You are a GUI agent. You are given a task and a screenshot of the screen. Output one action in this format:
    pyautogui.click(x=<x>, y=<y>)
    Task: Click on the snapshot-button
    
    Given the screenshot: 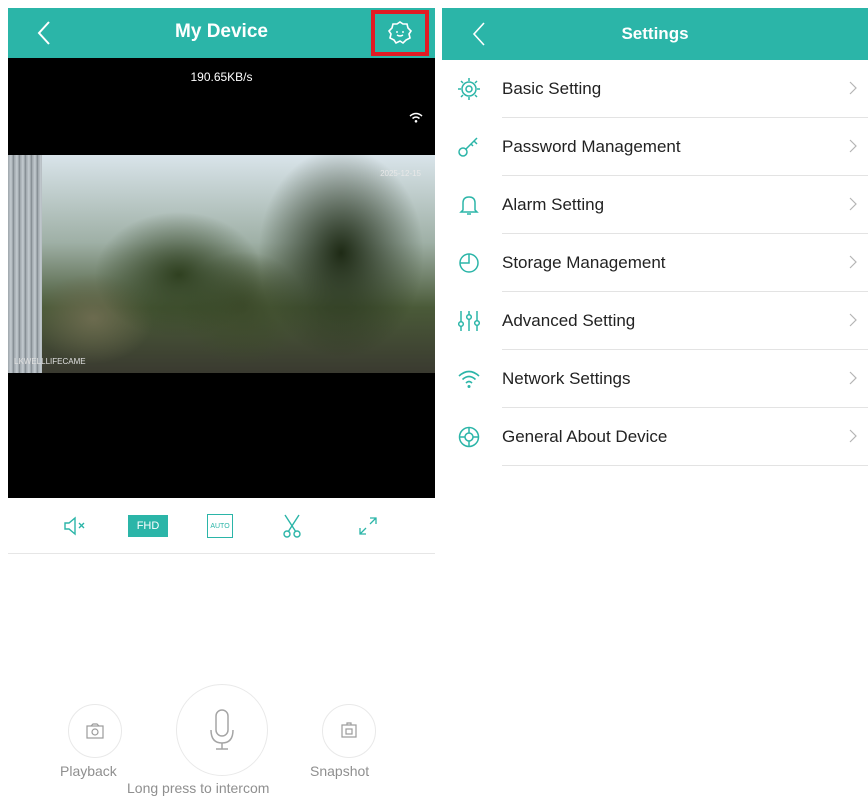 What is the action you would take?
    pyautogui.click(x=349, y=731)
    